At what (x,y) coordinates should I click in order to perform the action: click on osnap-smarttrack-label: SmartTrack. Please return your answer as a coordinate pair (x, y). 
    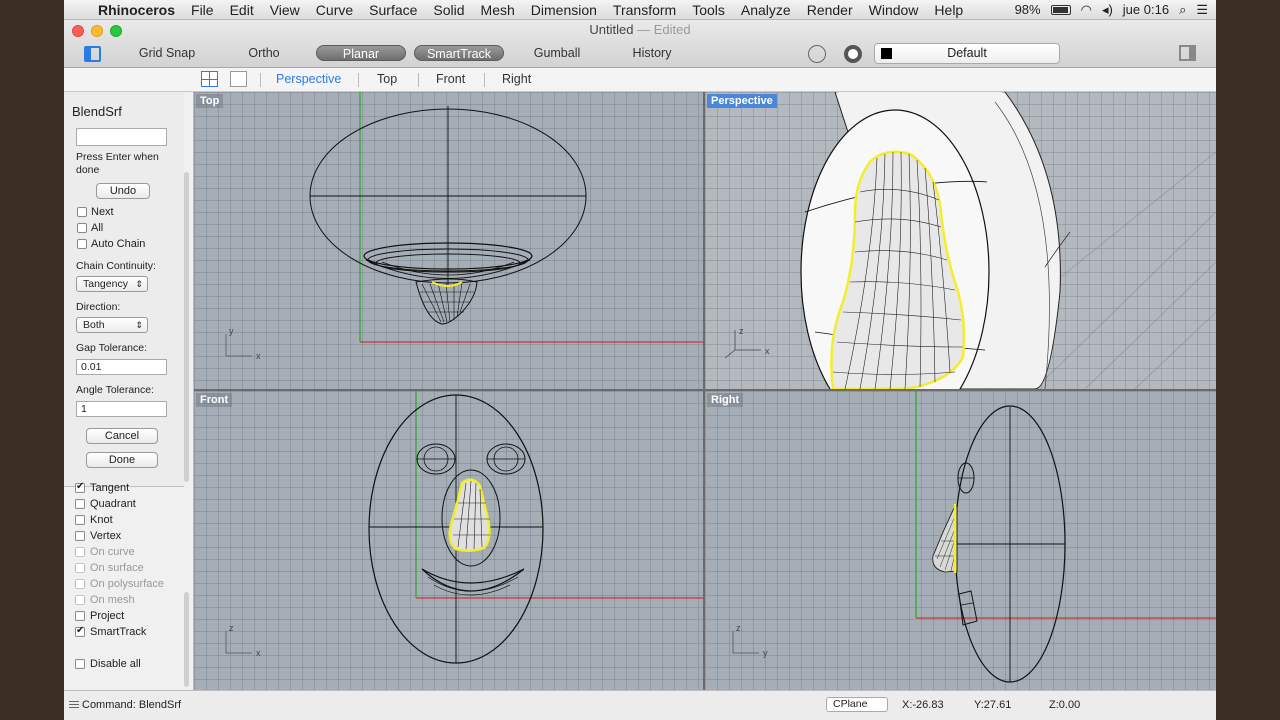
    Looking at the image, I should click on (118, 632).